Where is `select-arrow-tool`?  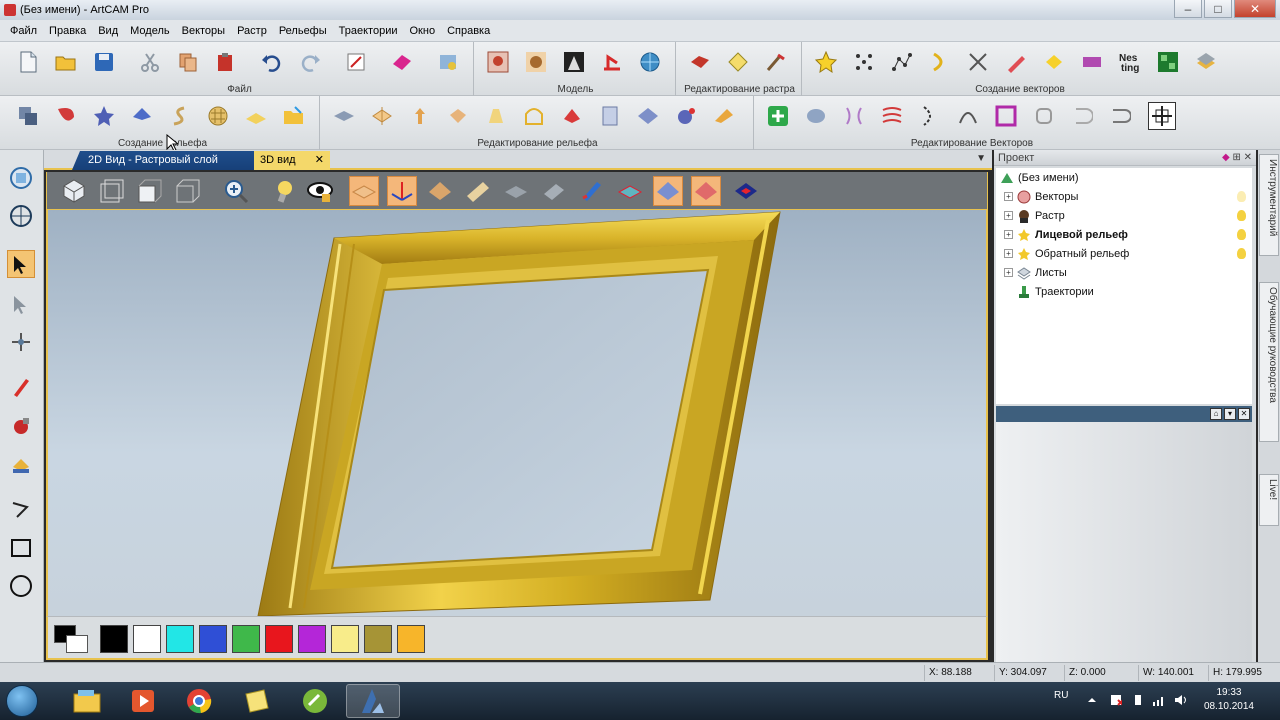 select-arrow-tool is located at coordinates (21, 264).